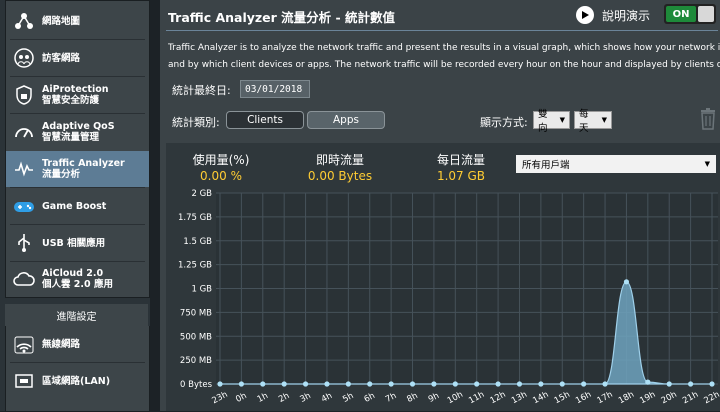 This screenshot has width=720, height=412. I want to click on y-tick-label: 750 MB, so click(196, 313).